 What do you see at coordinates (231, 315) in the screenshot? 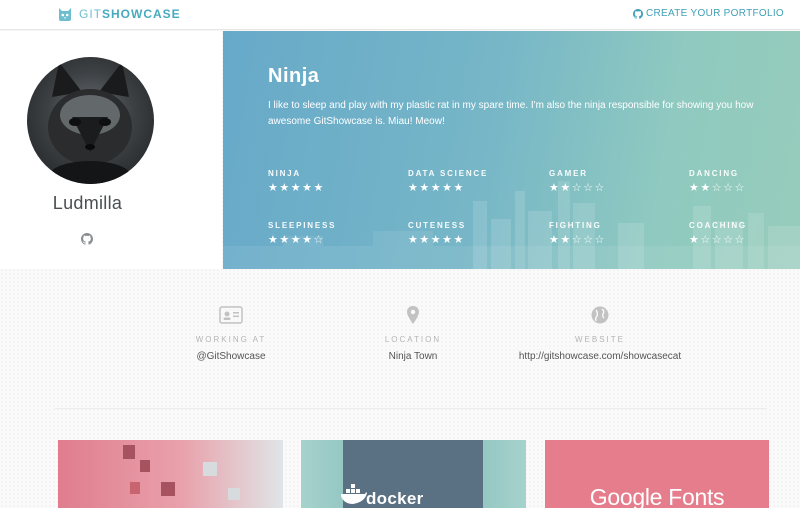
I see `id-card-icon` at bounding box center [231, 315].